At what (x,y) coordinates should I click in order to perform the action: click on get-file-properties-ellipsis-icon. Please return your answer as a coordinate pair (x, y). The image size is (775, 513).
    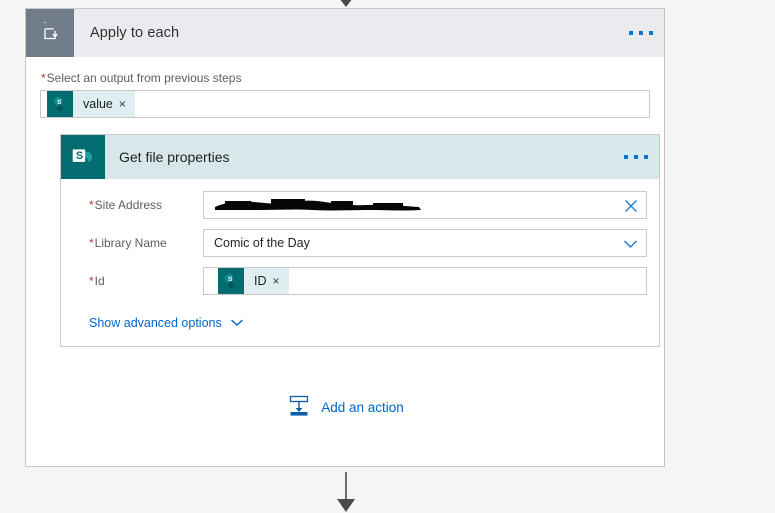
    Looking at the image, I should click on (636, 157).